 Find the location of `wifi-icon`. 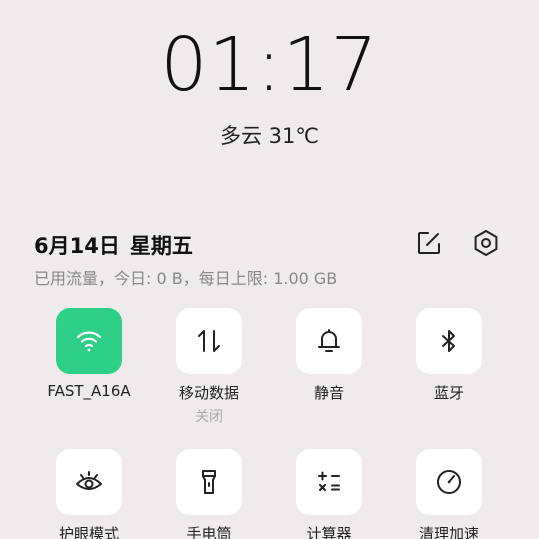

wifi-icon is located at coordinates (89, 341).